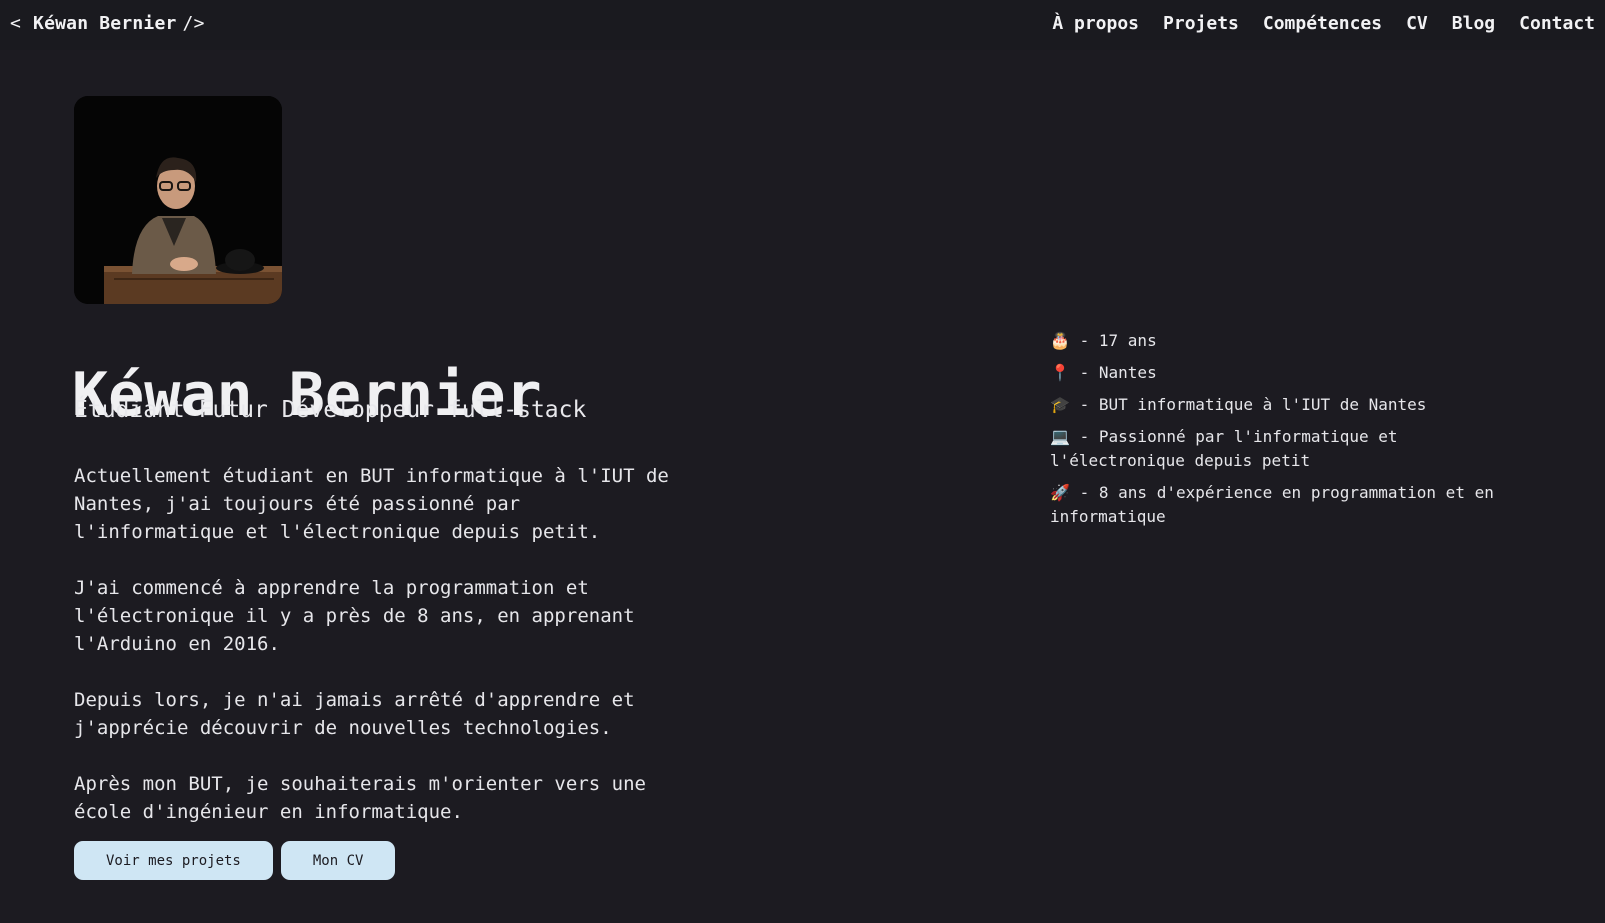  What do you see at coordinates (1285, 341) in the screenshot?
I see `fact-age: 🎂 - 17 ans` at bounding box center [1285, 341].